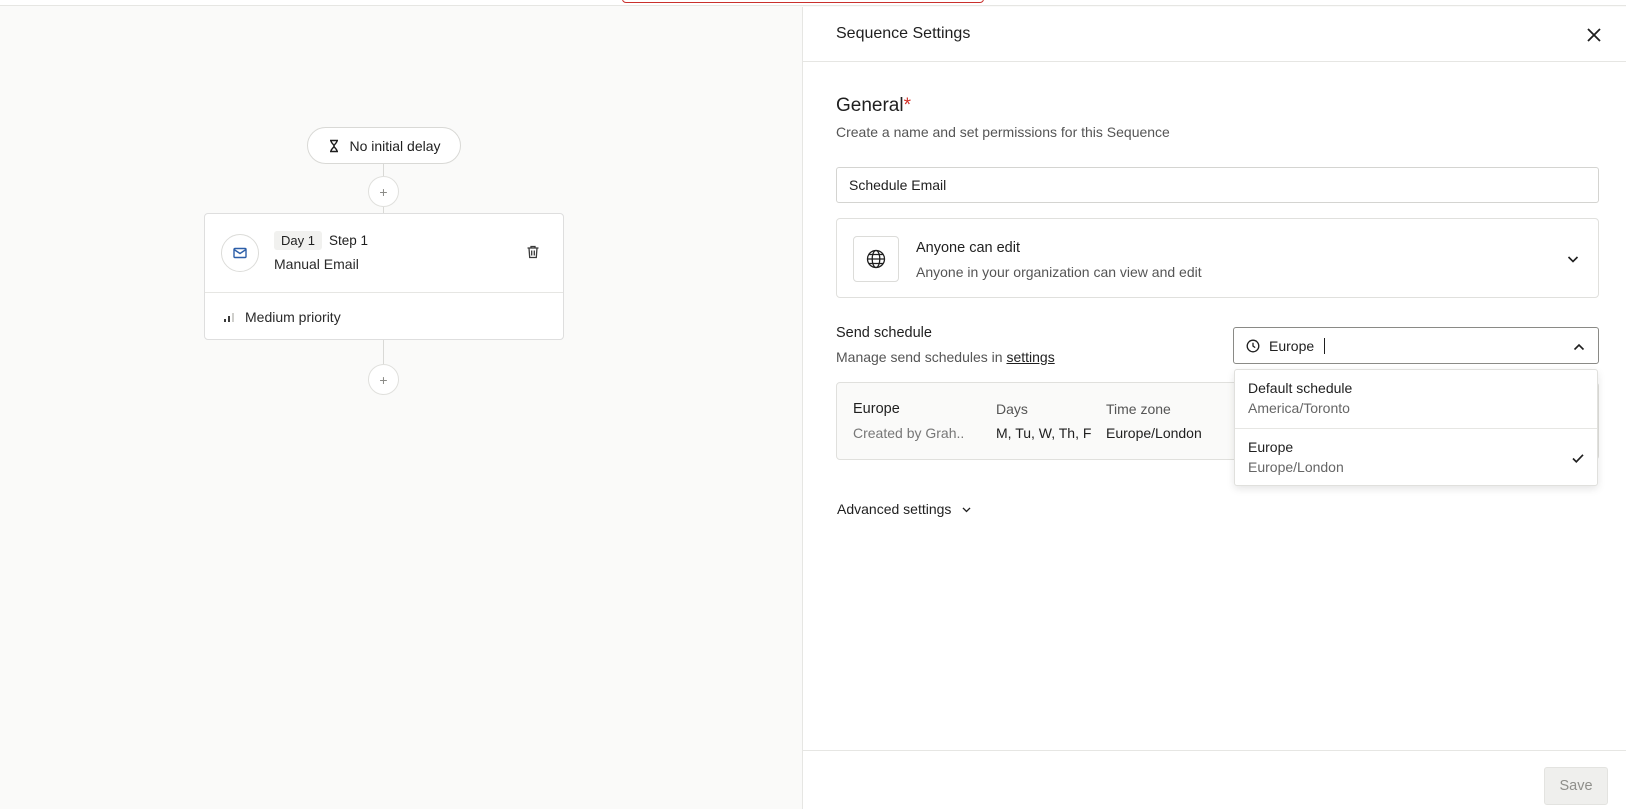 This screenshot has height=809, width=1626. I want to click on send-schedule-subtitle: Manage send schedules in settings, so click(945, 357).